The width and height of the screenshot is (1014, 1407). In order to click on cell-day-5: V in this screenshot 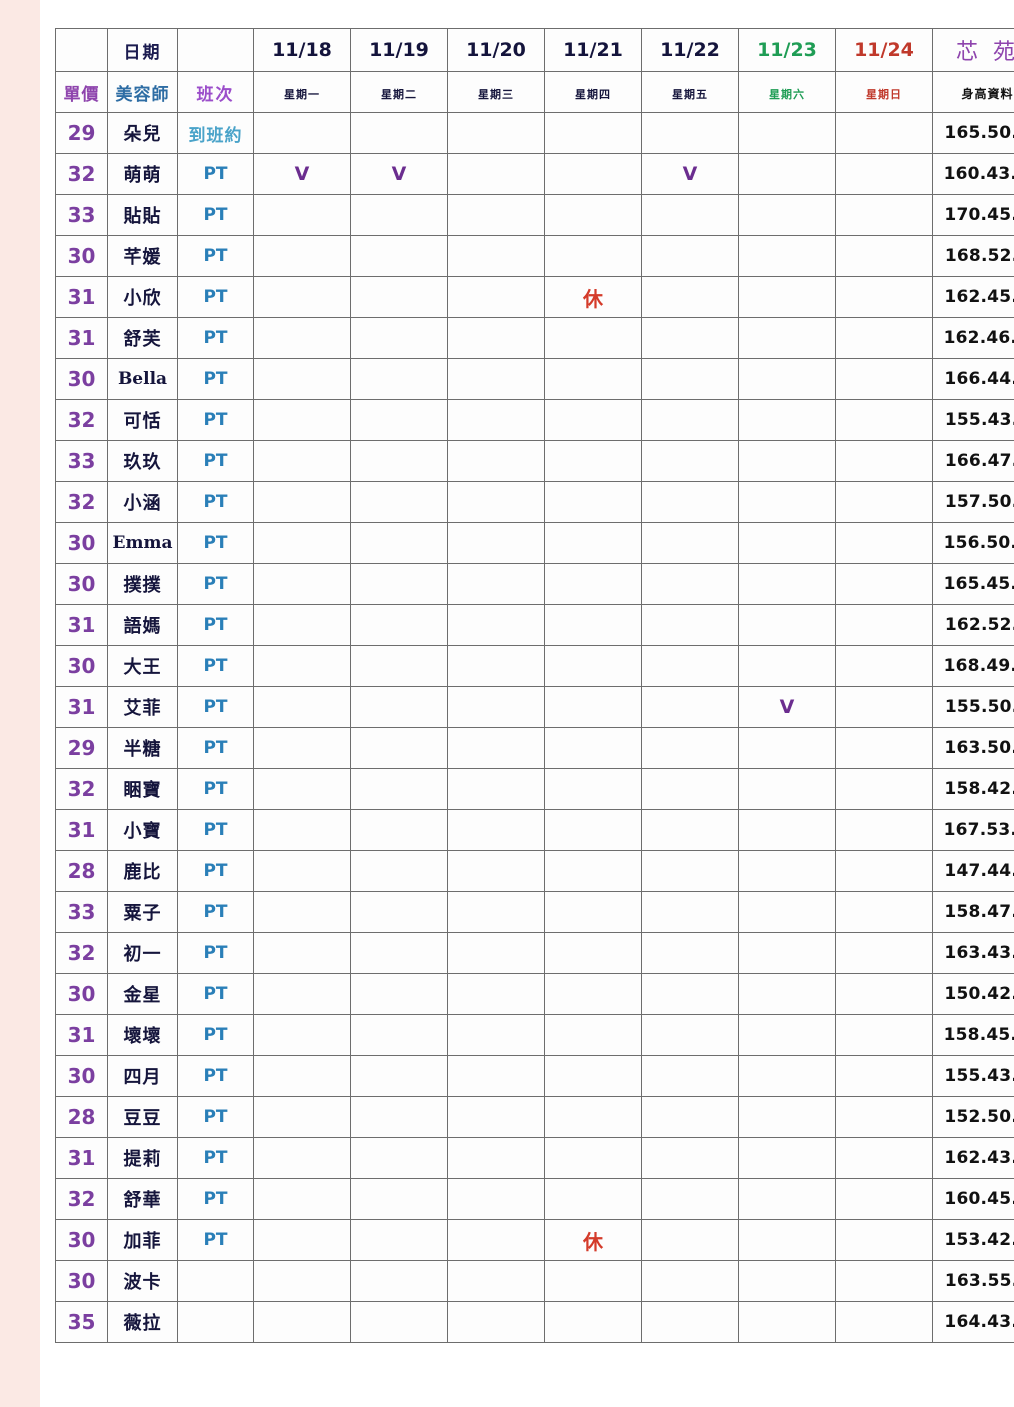, I will do `click(690, 174)`.